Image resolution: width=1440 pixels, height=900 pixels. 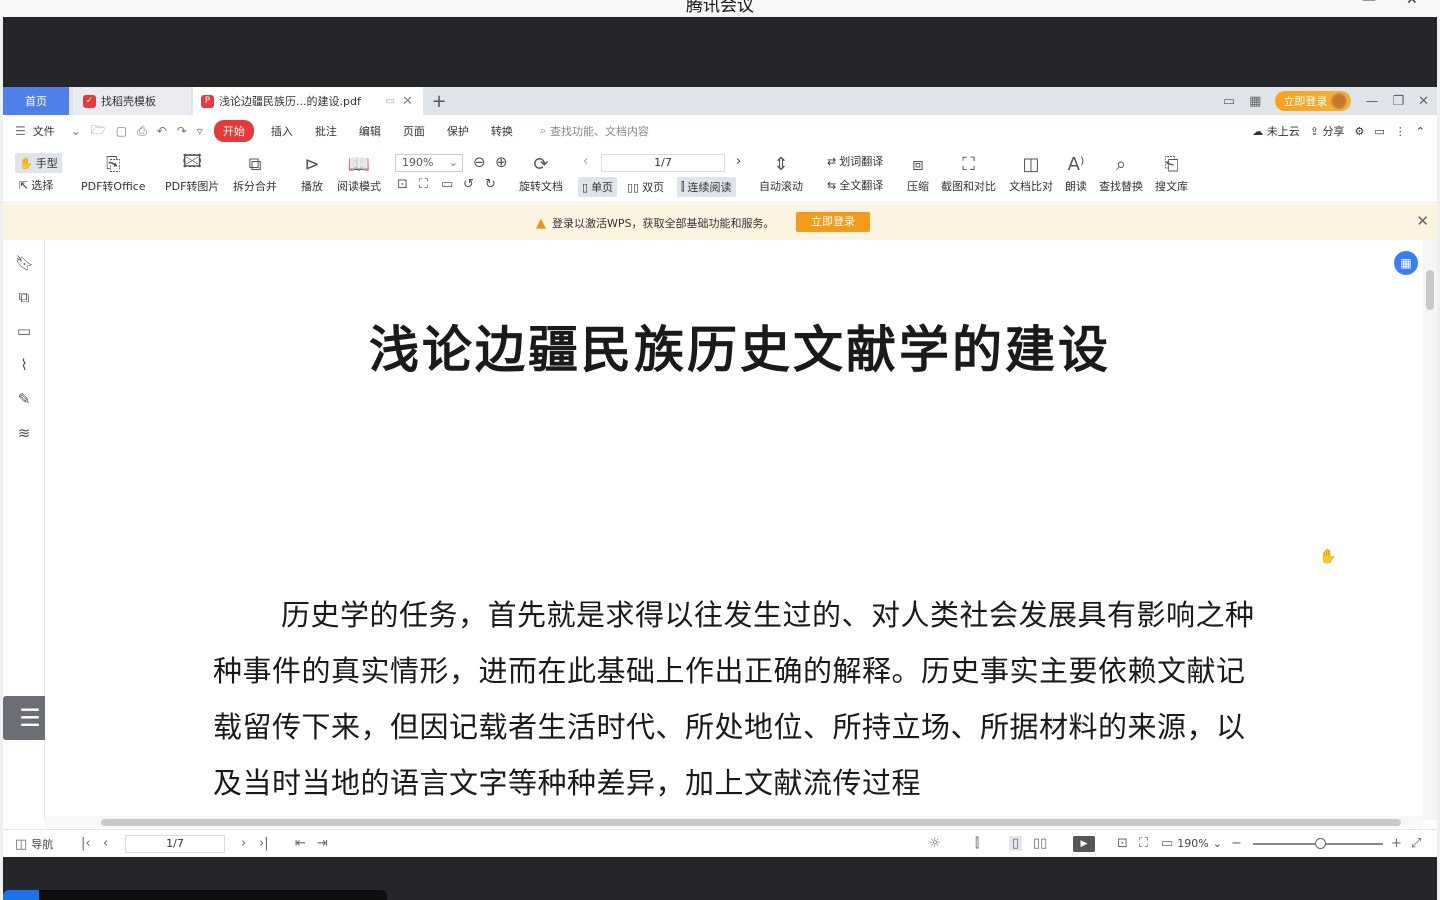 I want to click on cloud-status: ☁ 未上云, so click(x=1276, y=131).